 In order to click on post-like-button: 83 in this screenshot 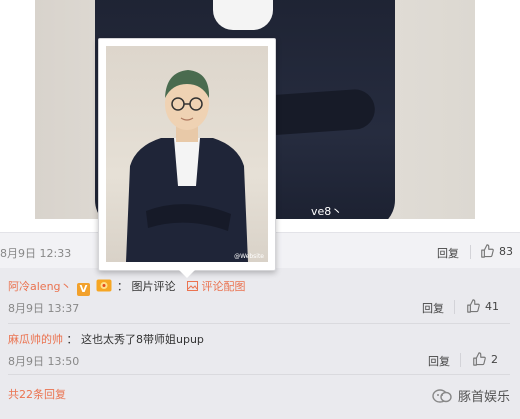, I will do `click(496, 251)`.